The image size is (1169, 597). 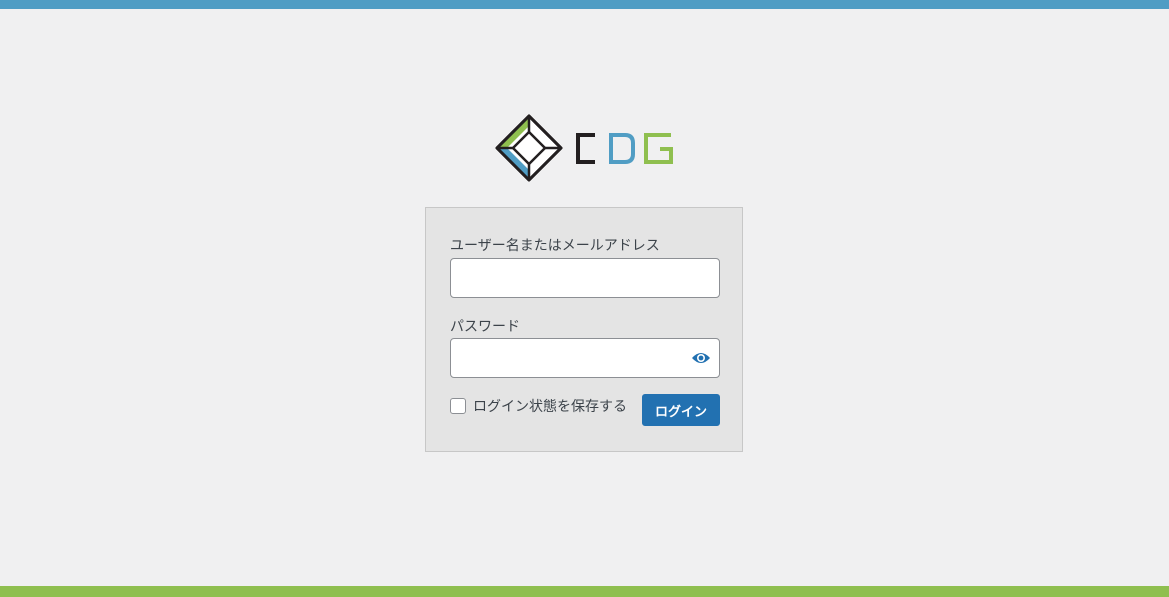 I want to click on username-input, so click(x=585, y=278).